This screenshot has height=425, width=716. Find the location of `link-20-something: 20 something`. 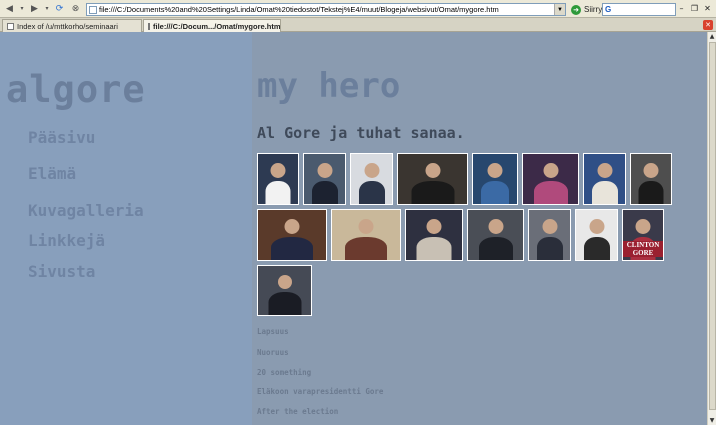

link-20-something: 20 something is located at coordinates (284, 372).